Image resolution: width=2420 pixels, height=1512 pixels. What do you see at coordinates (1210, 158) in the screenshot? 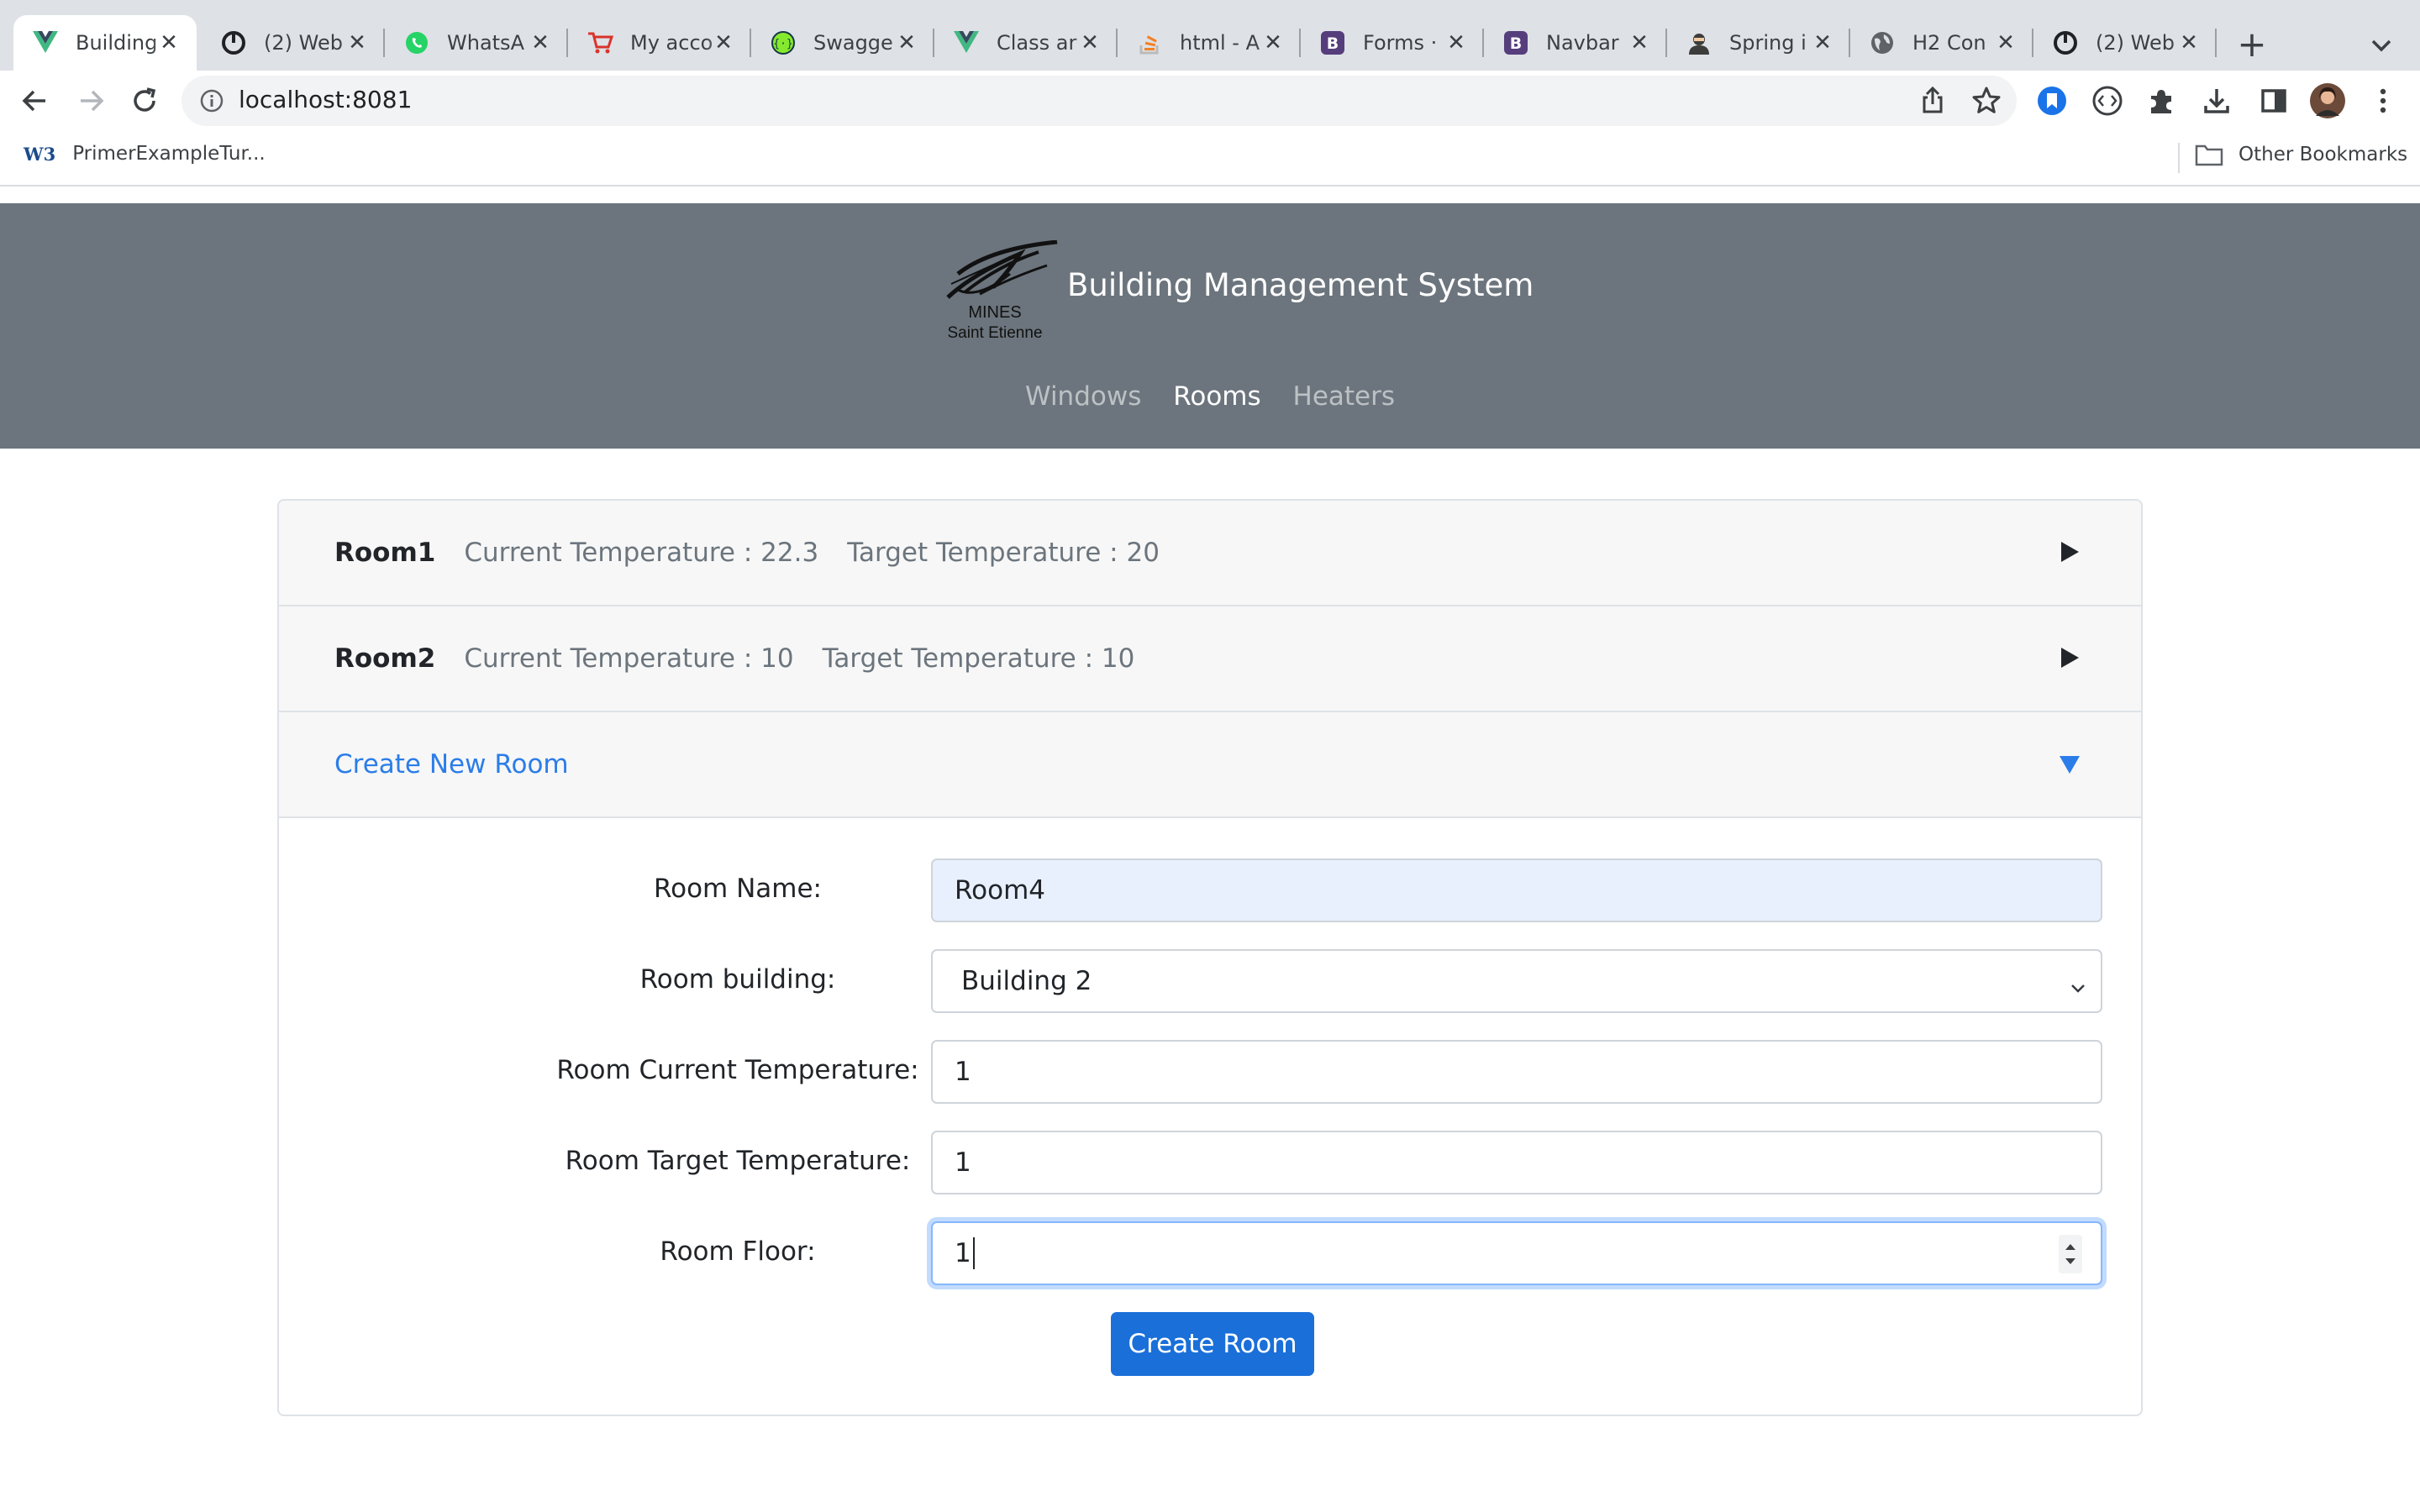
I see `bookmarks-bar` at bounding box center [1210, 158].